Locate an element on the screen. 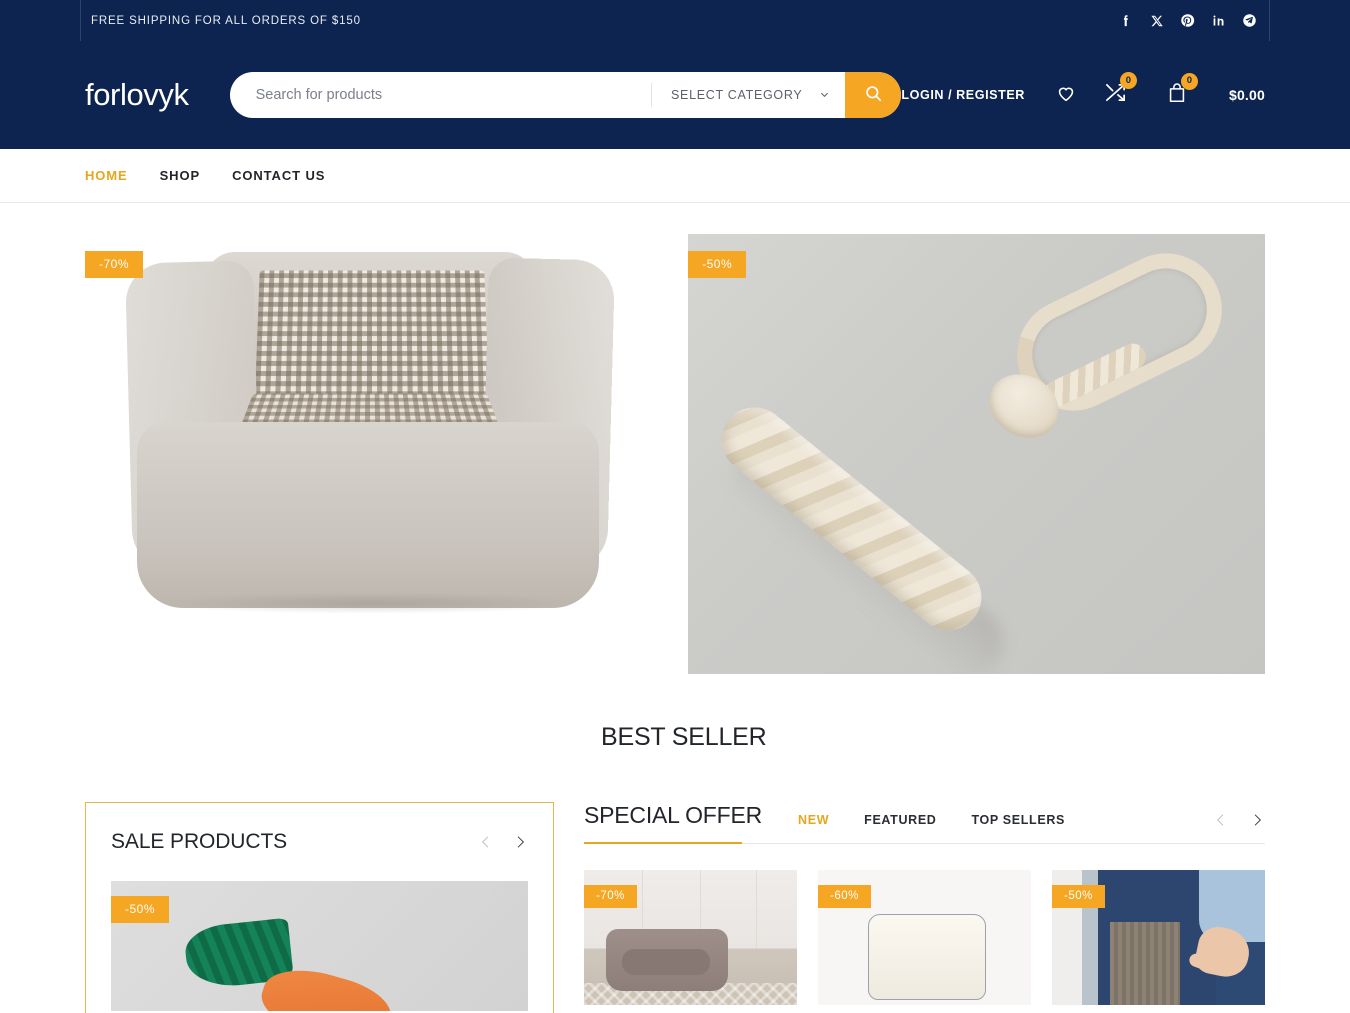 The height and width of the screenshot is (1013, 1350). special-offer-title: SPECIAL OFFER is located at coordinates (673, 815).